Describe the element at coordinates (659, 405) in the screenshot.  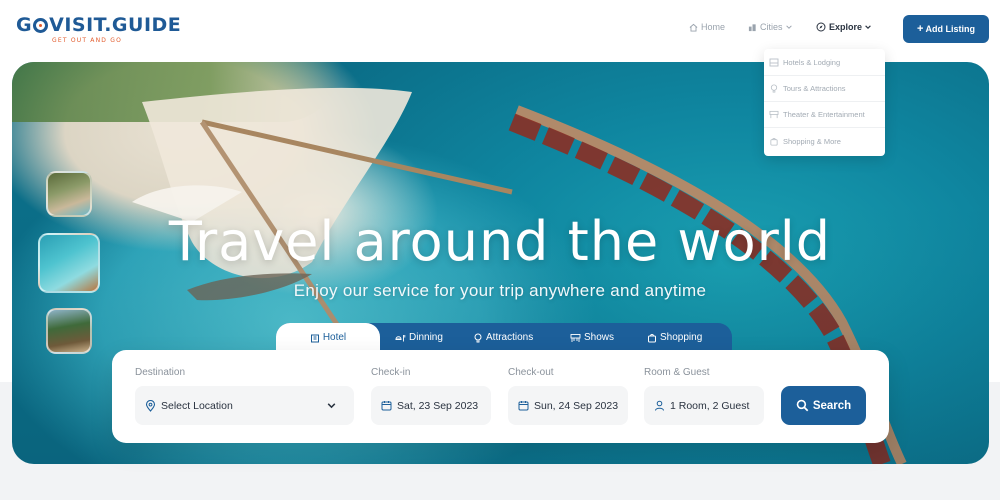
I see `person-icon` at that location.